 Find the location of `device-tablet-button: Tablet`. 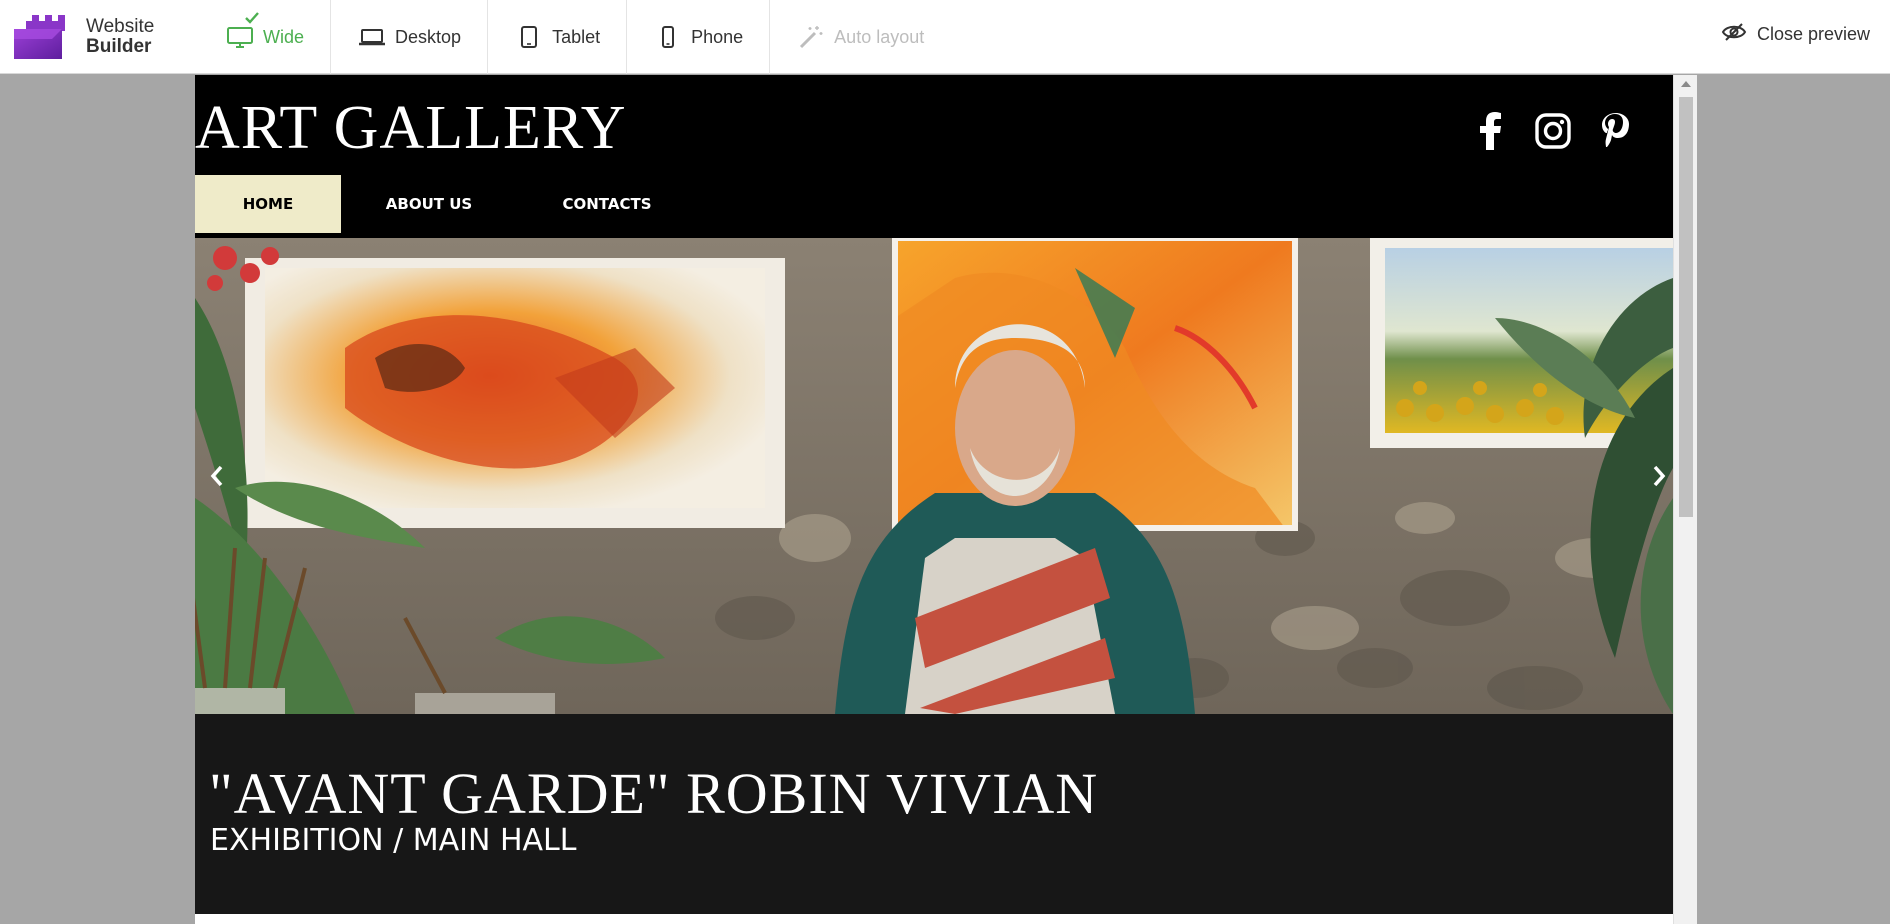

device-tablet-button: Tablet is located at coordinates (558, 37).